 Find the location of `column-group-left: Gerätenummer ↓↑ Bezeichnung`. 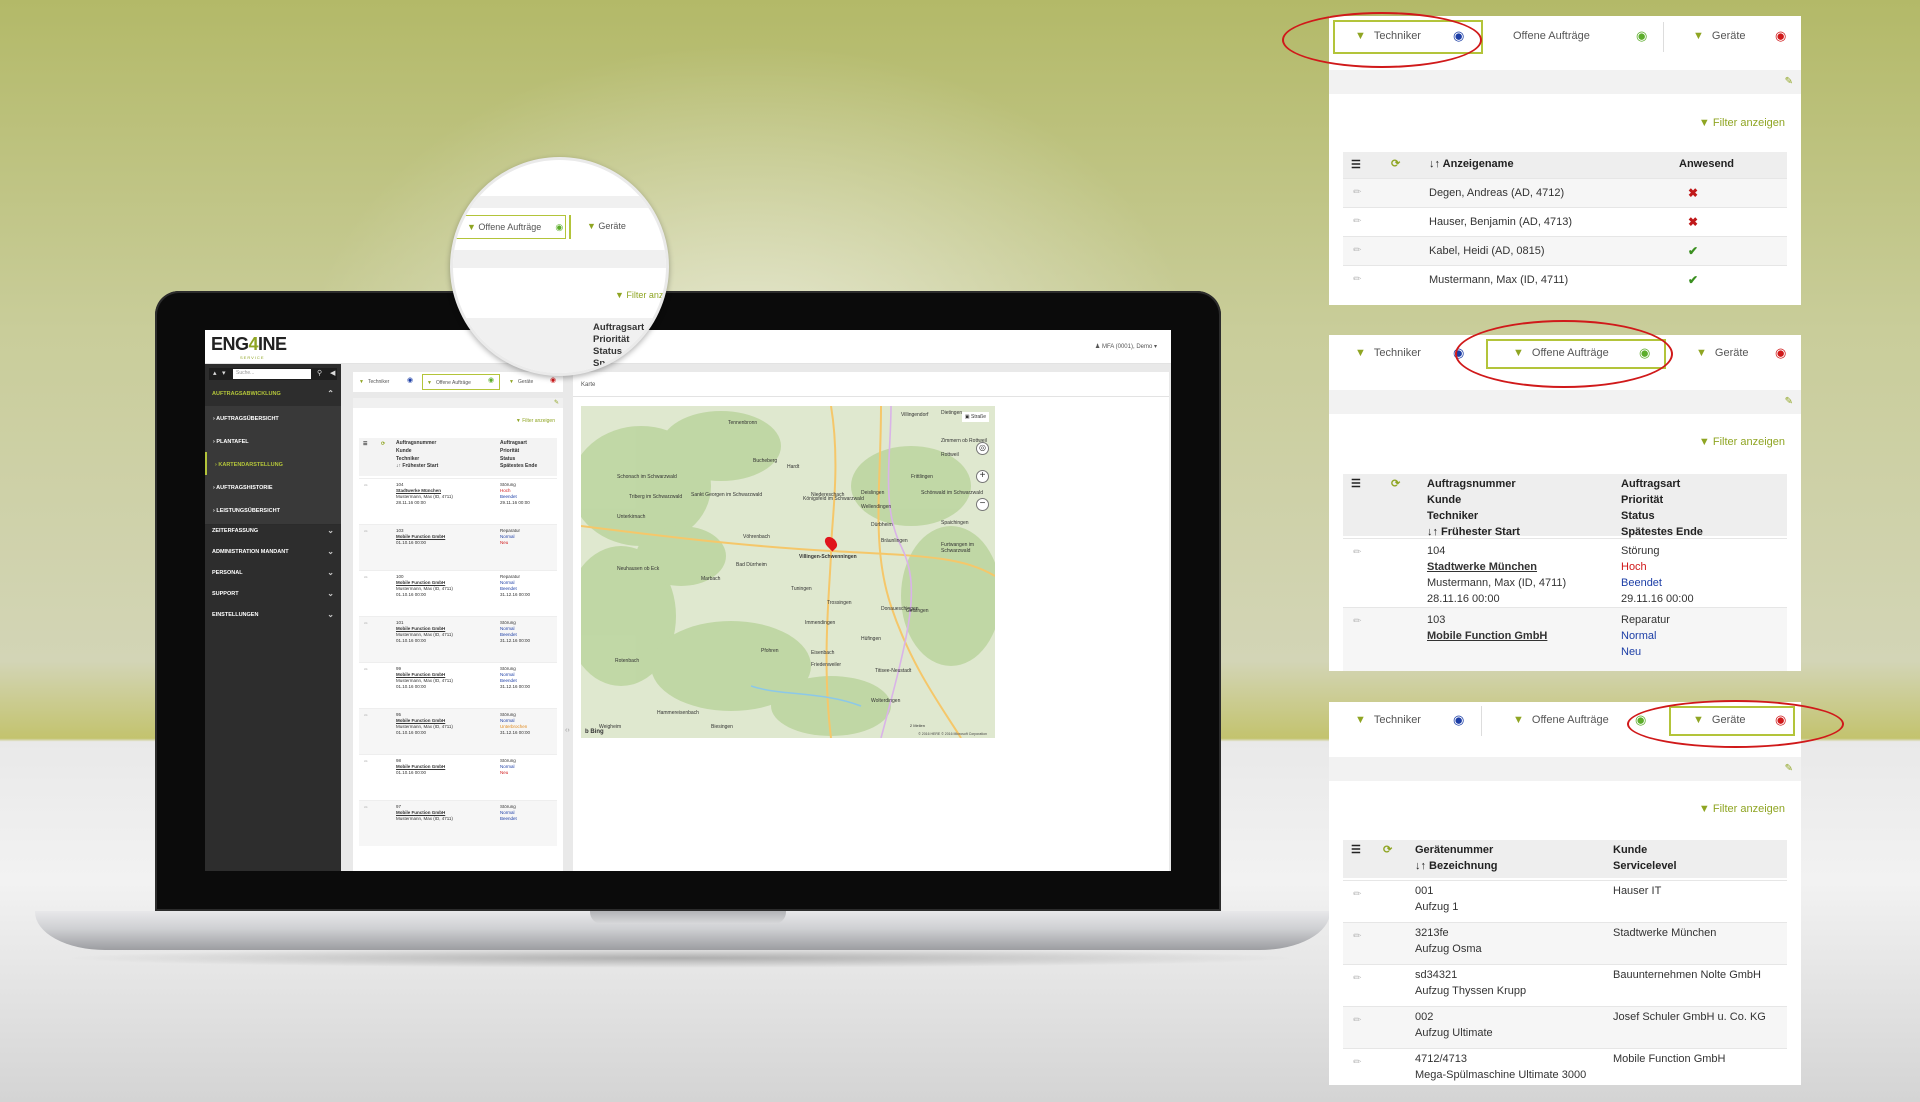

column-group-left: Gerätenummer ↓↑ Bezeichnung is located at coordinates (1456, 858).